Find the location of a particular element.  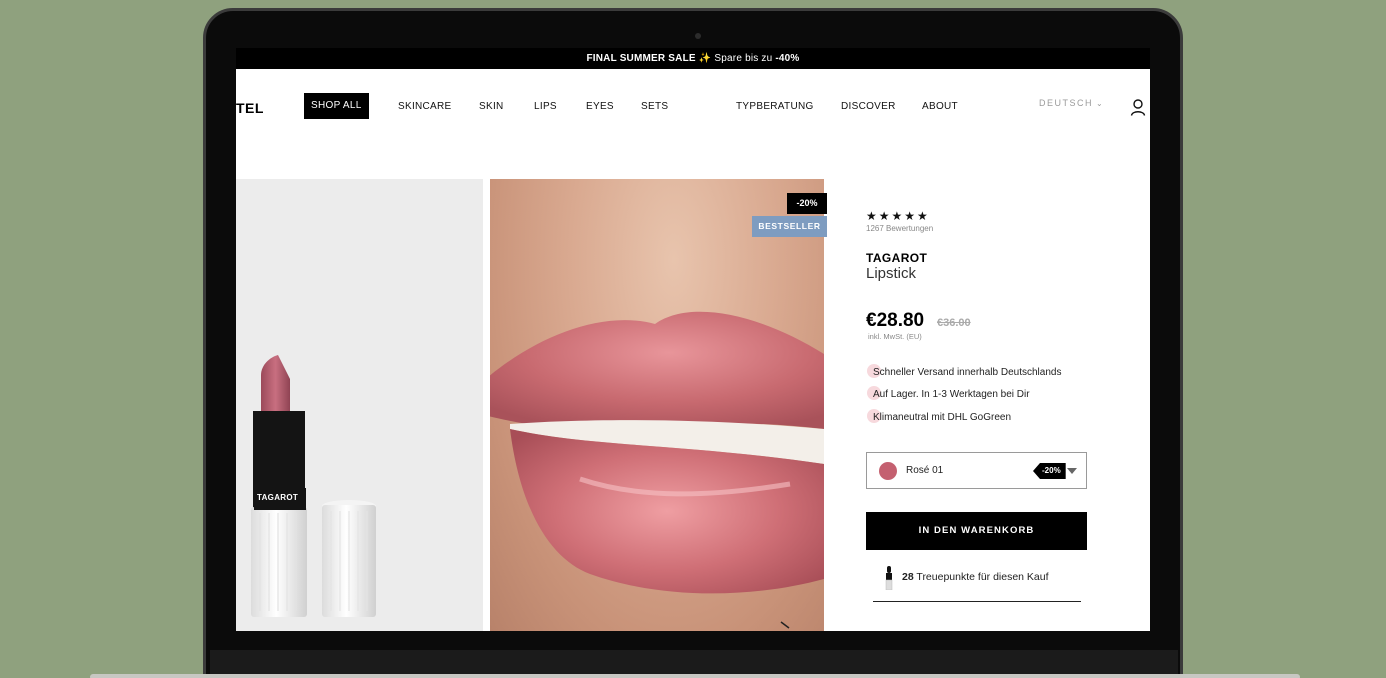

product-name: Lipstick is located at coordinates (891, 273).